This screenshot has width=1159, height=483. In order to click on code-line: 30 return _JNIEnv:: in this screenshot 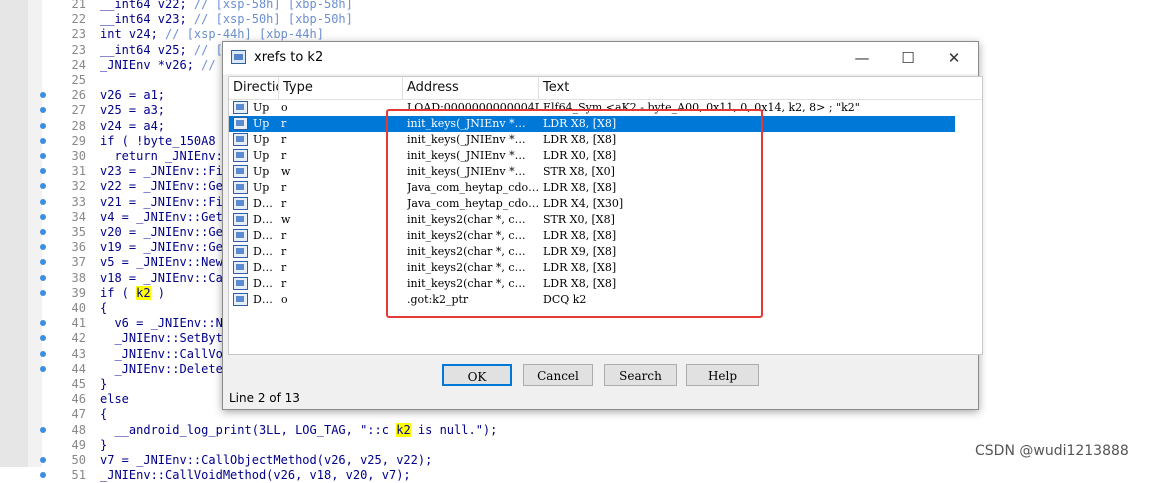, I will do `click(135, 156)`.